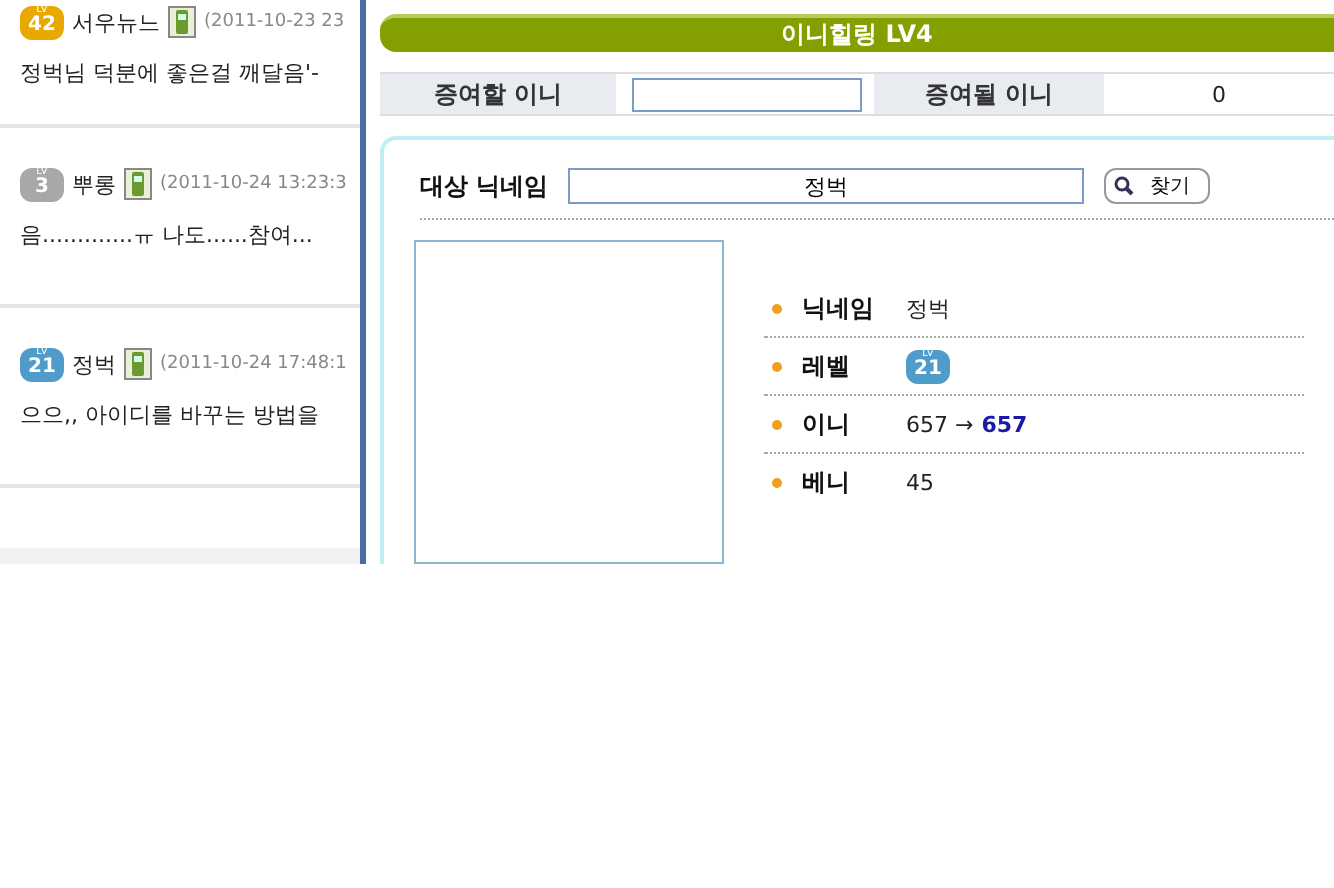 Image resolution: width=1334 pixels, height=888 pixels. What do you see at coordinates (170, 73) in the screenshot?
I see `comment-text: 정벅님 덕분에 좋은걸 깨달음'-` at bounding box center [170, 73].